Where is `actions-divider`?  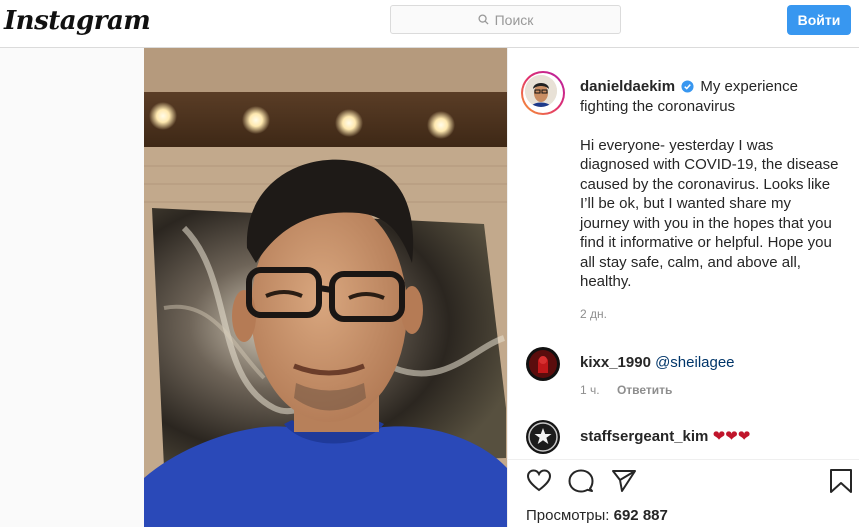
actions-divider is located at coordinates (683, 459).